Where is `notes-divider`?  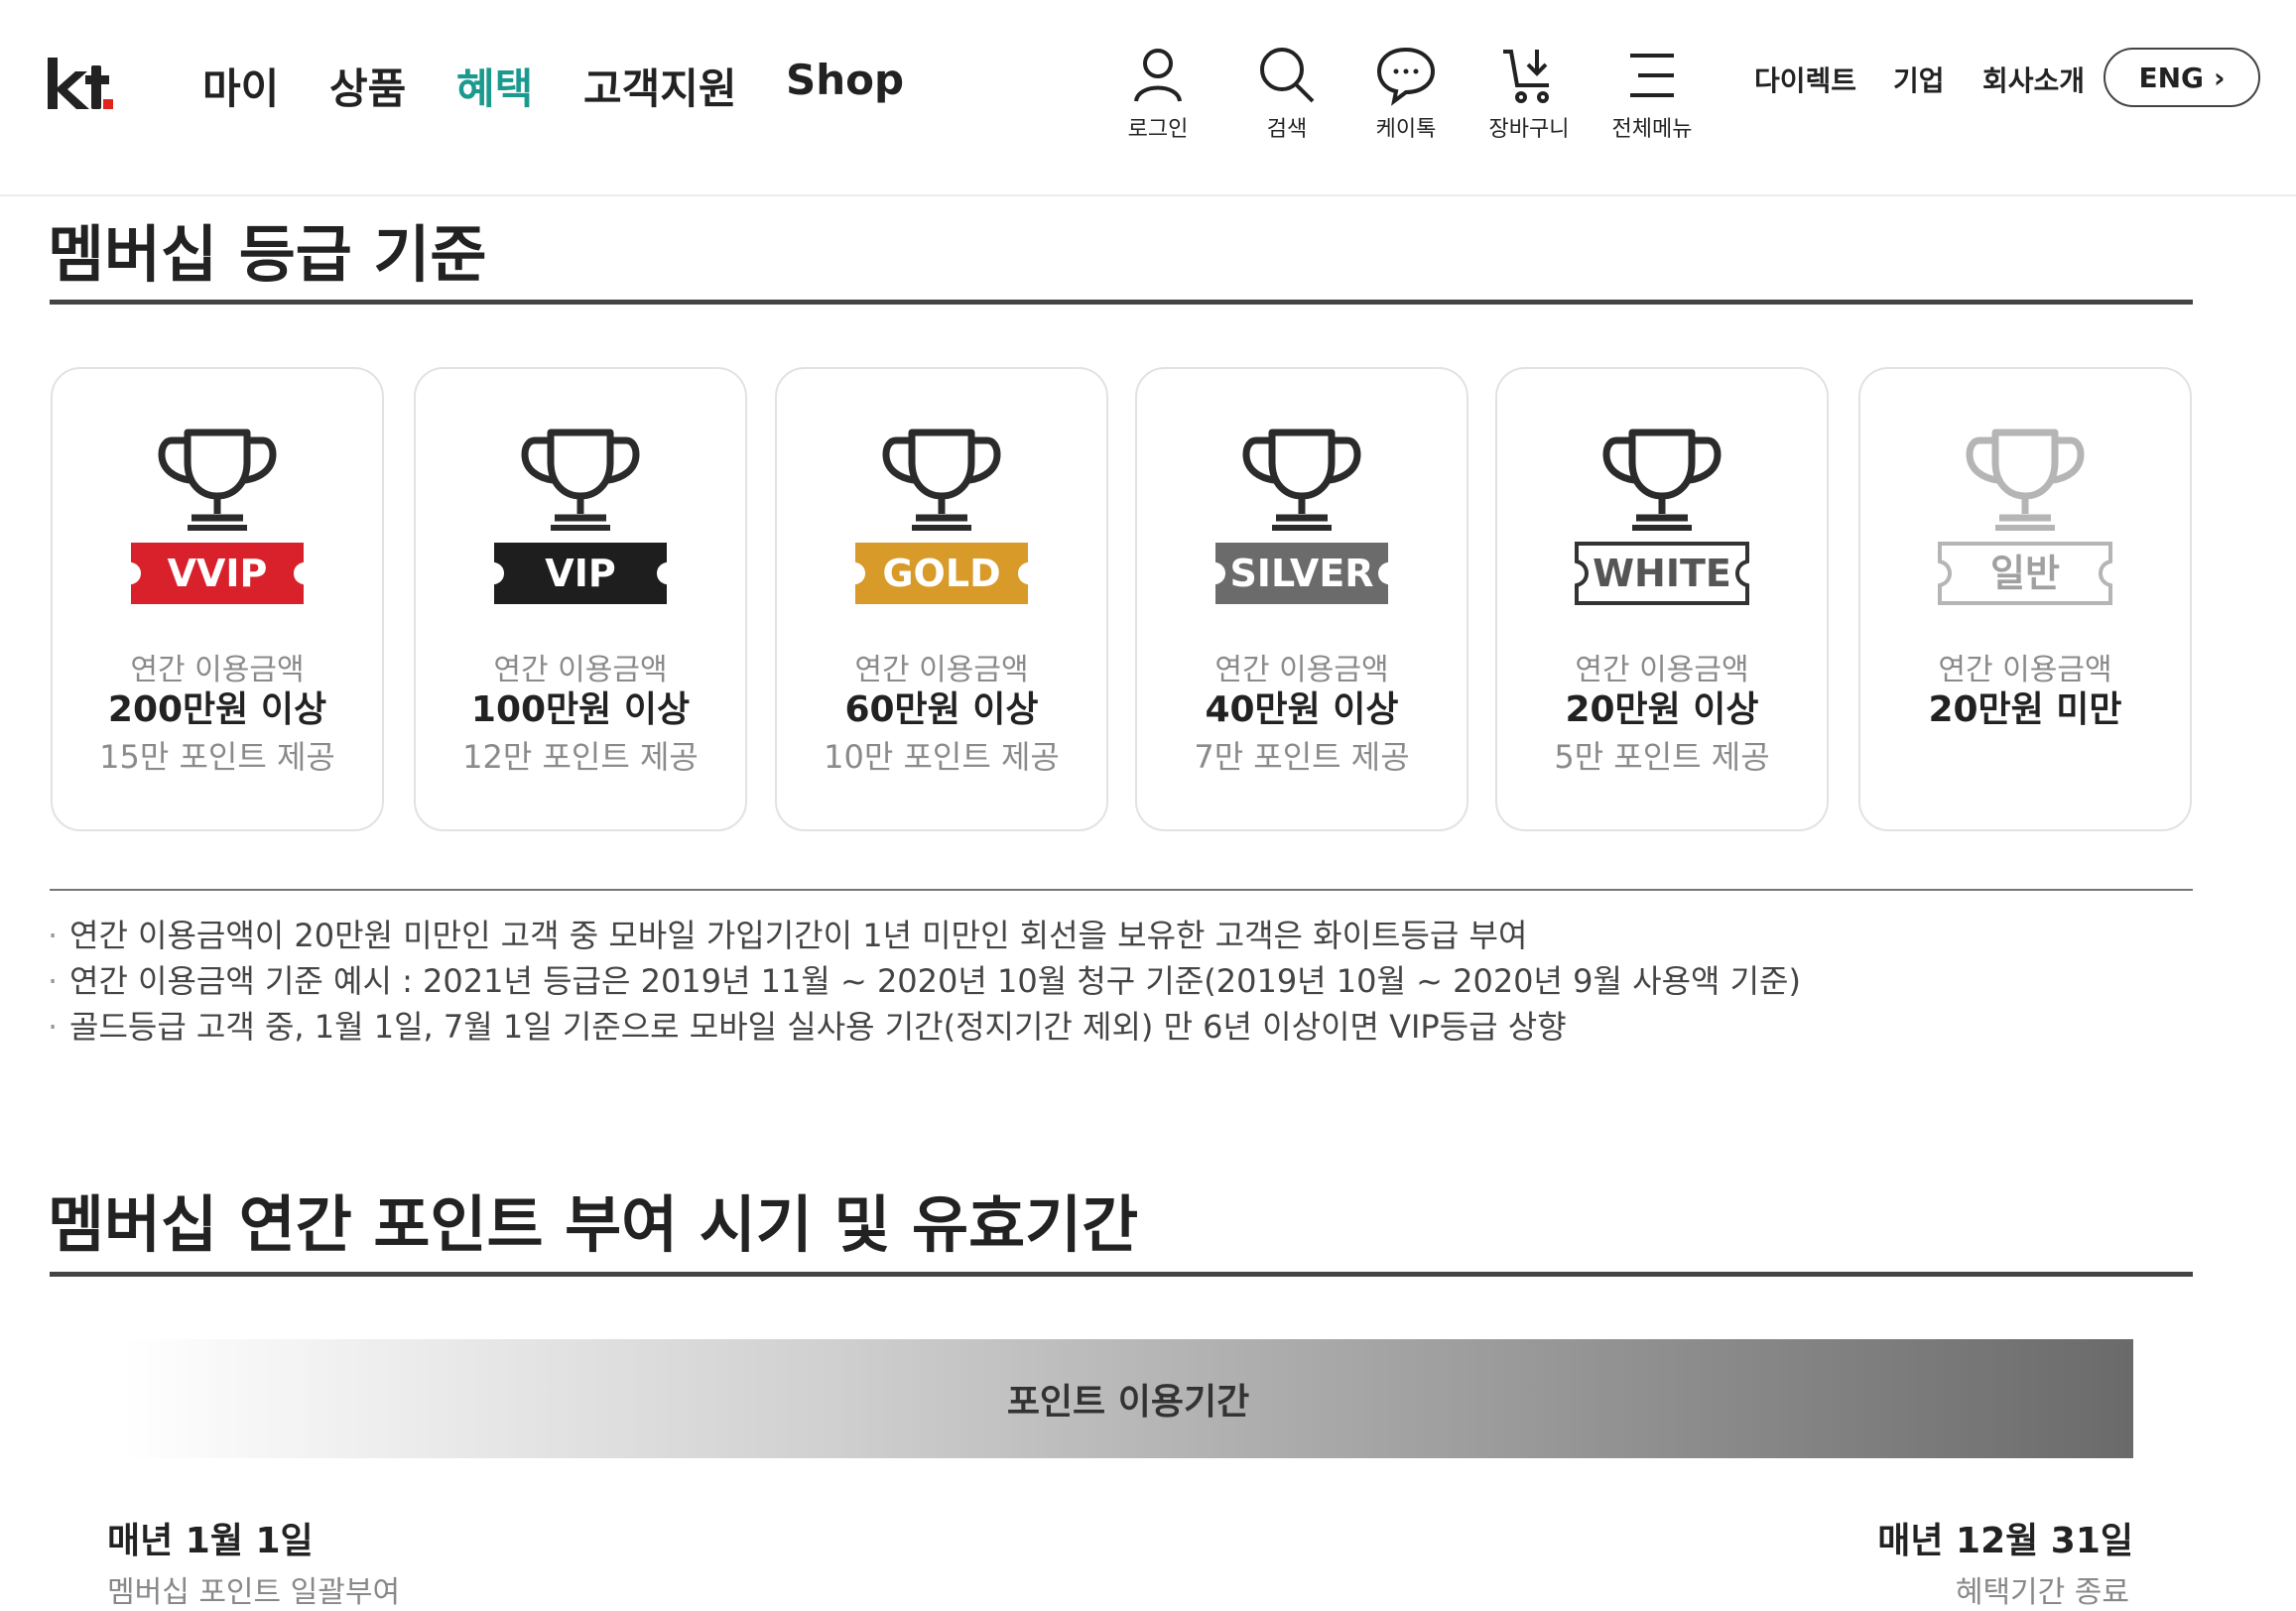 notes-divider is located at coordinates (1122, 890).